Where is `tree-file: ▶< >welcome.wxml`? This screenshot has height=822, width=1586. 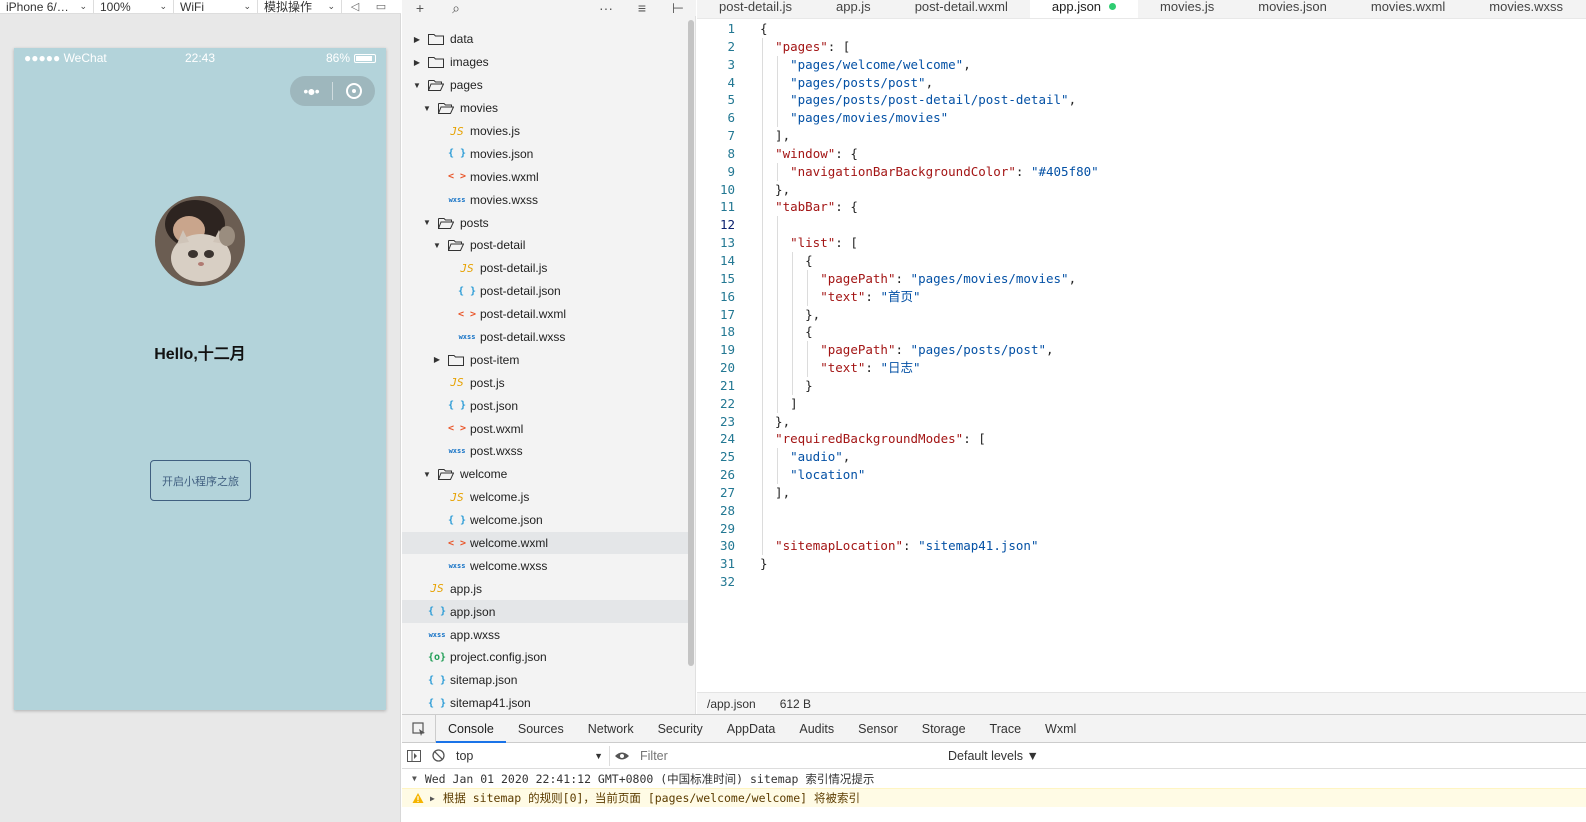
tree-file: ▶< >welcome.wxml is located at coordinates (545, 543).